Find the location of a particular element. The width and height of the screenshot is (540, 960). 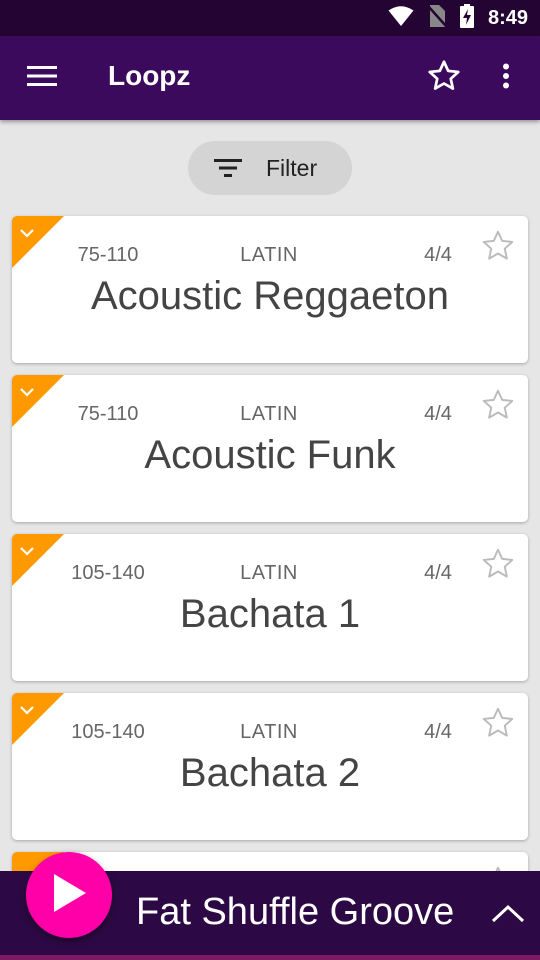

more-vert-icon is located at coordinates (506, 78).